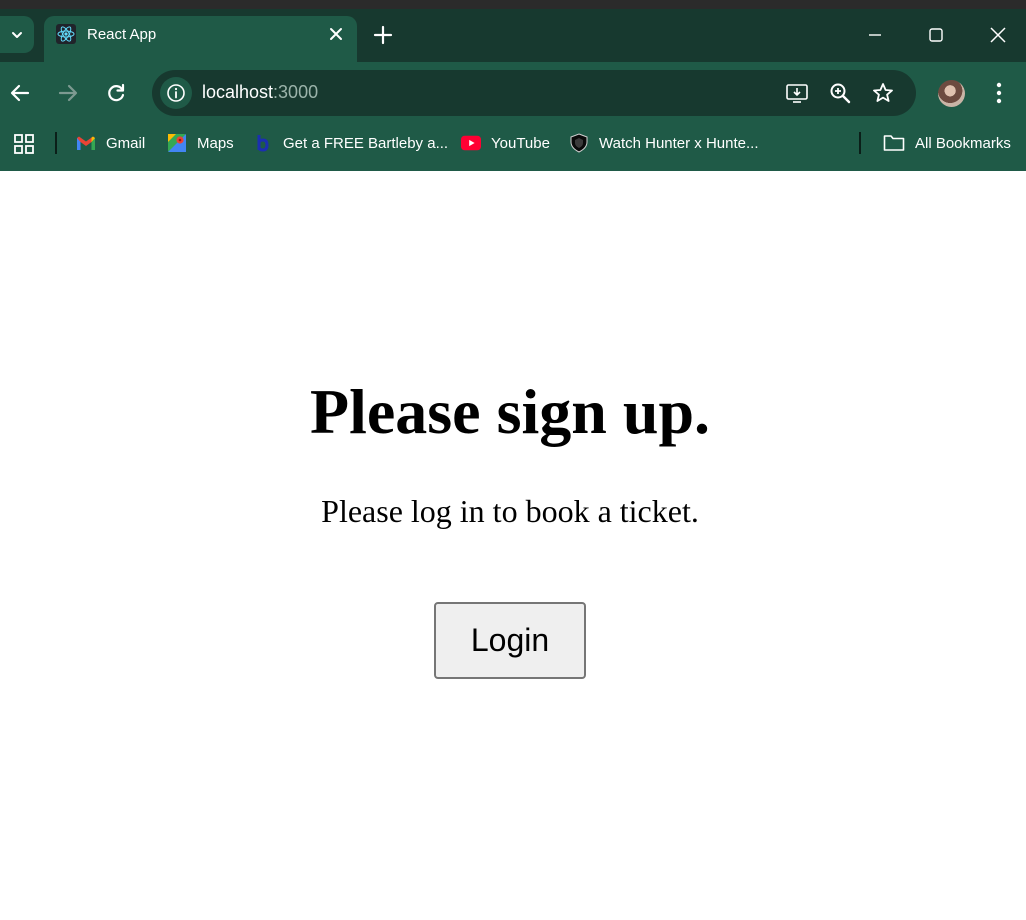  I want to click on back-button, so click(20, 93).